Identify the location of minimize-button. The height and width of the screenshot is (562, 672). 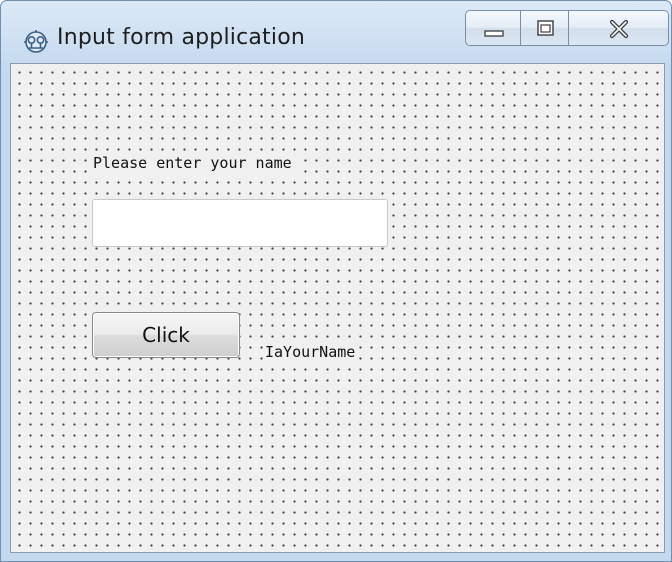
(493, 28).